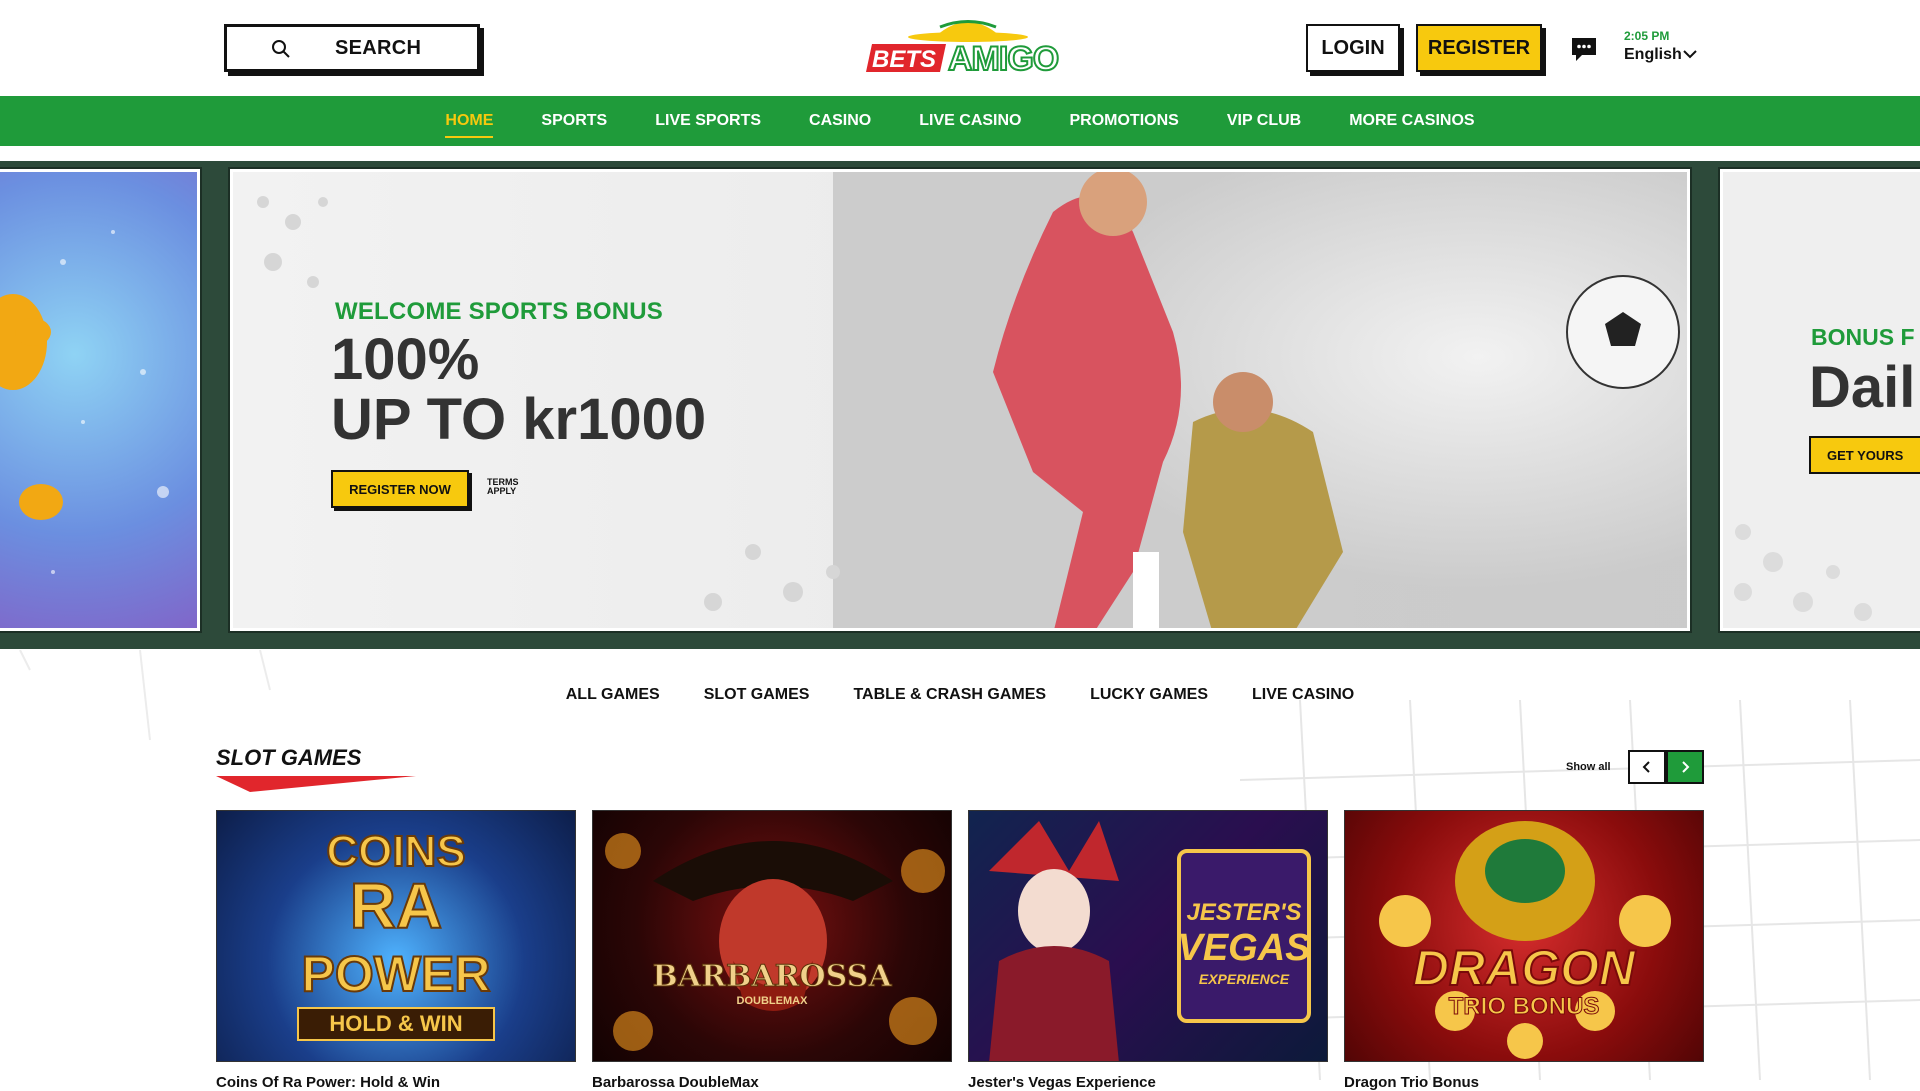 This screenshot has height=1091, width=1920. What do you see at coordinates (396, 1024) in the screenshot?
I see `game-art-line: HOLD & WIN` at bounding box center [396, 1024].